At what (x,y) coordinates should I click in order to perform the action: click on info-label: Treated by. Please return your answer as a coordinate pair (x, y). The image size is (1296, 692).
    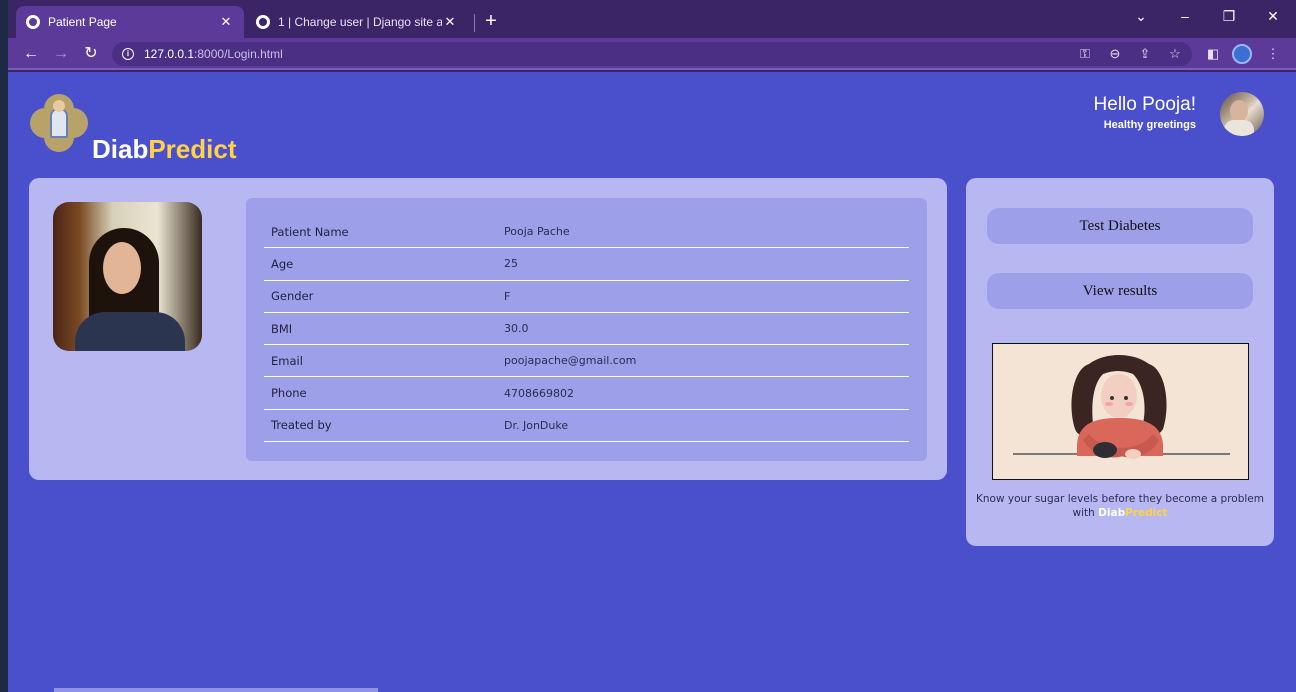
    Looking at the image, I should click on (301, 425).